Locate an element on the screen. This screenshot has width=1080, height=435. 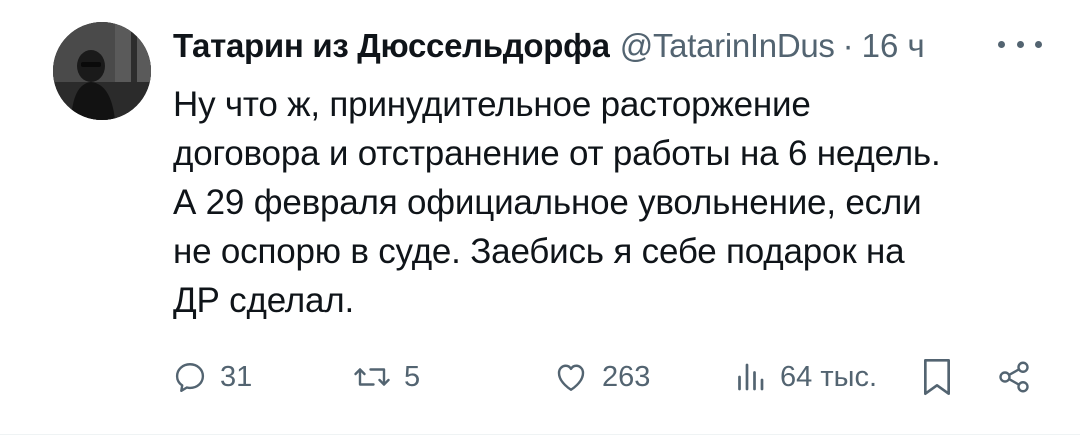
more-options-button is located at coordinates (1020, 44).